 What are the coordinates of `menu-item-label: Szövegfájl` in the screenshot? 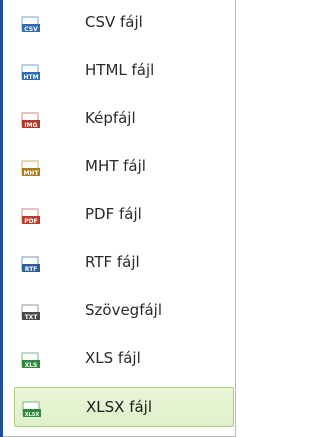 It's located at (124, 310).